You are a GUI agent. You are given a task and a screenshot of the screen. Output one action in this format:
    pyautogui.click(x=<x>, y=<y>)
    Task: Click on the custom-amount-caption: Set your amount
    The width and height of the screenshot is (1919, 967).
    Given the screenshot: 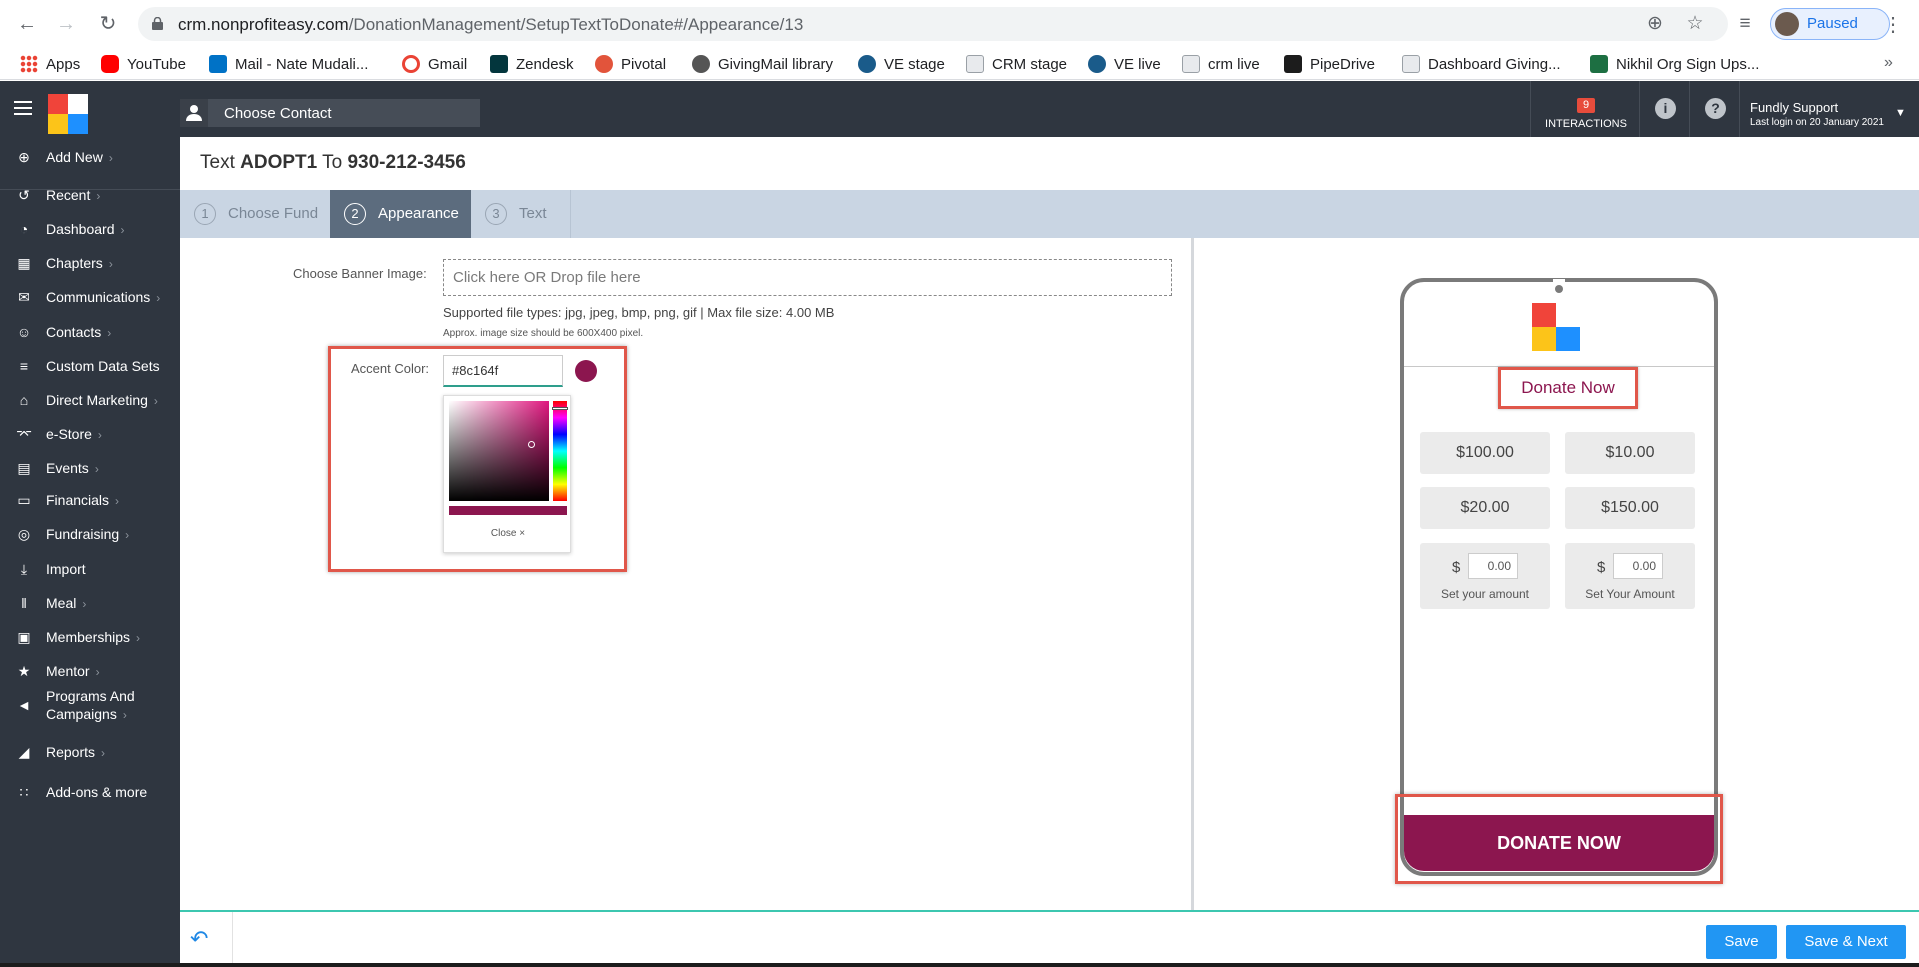 What is the action you would take?
    pyautogui.click(x=1485, y=594)
    